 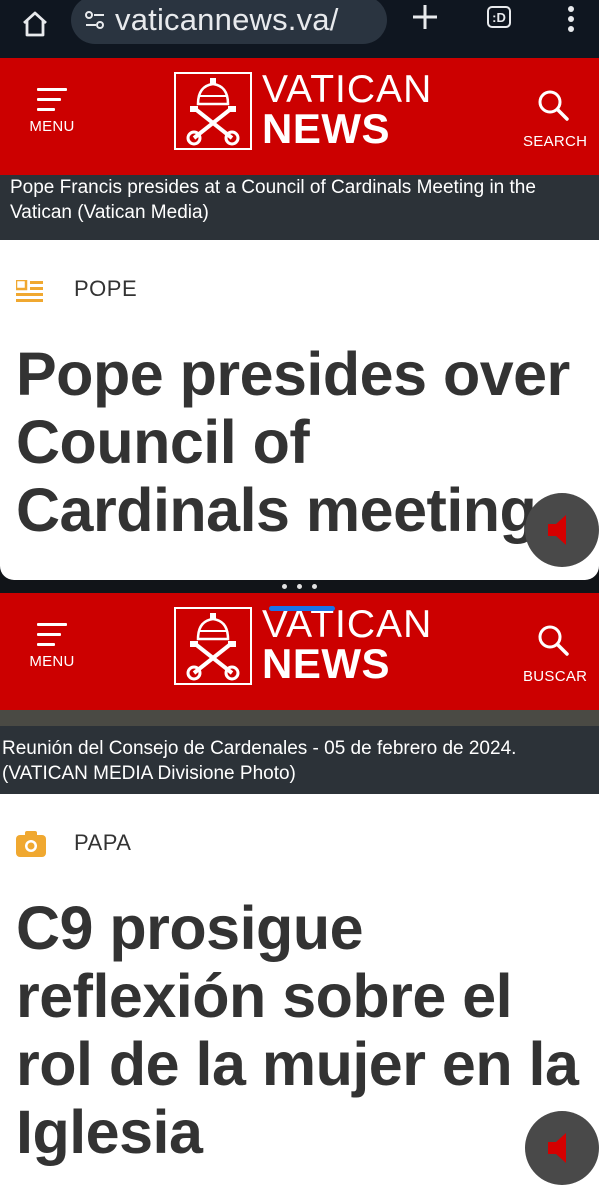 What do you see at coordinates (555, 141) in the screenshot?
I see `search-label: SEARCH` at bounding box center [555, 141].